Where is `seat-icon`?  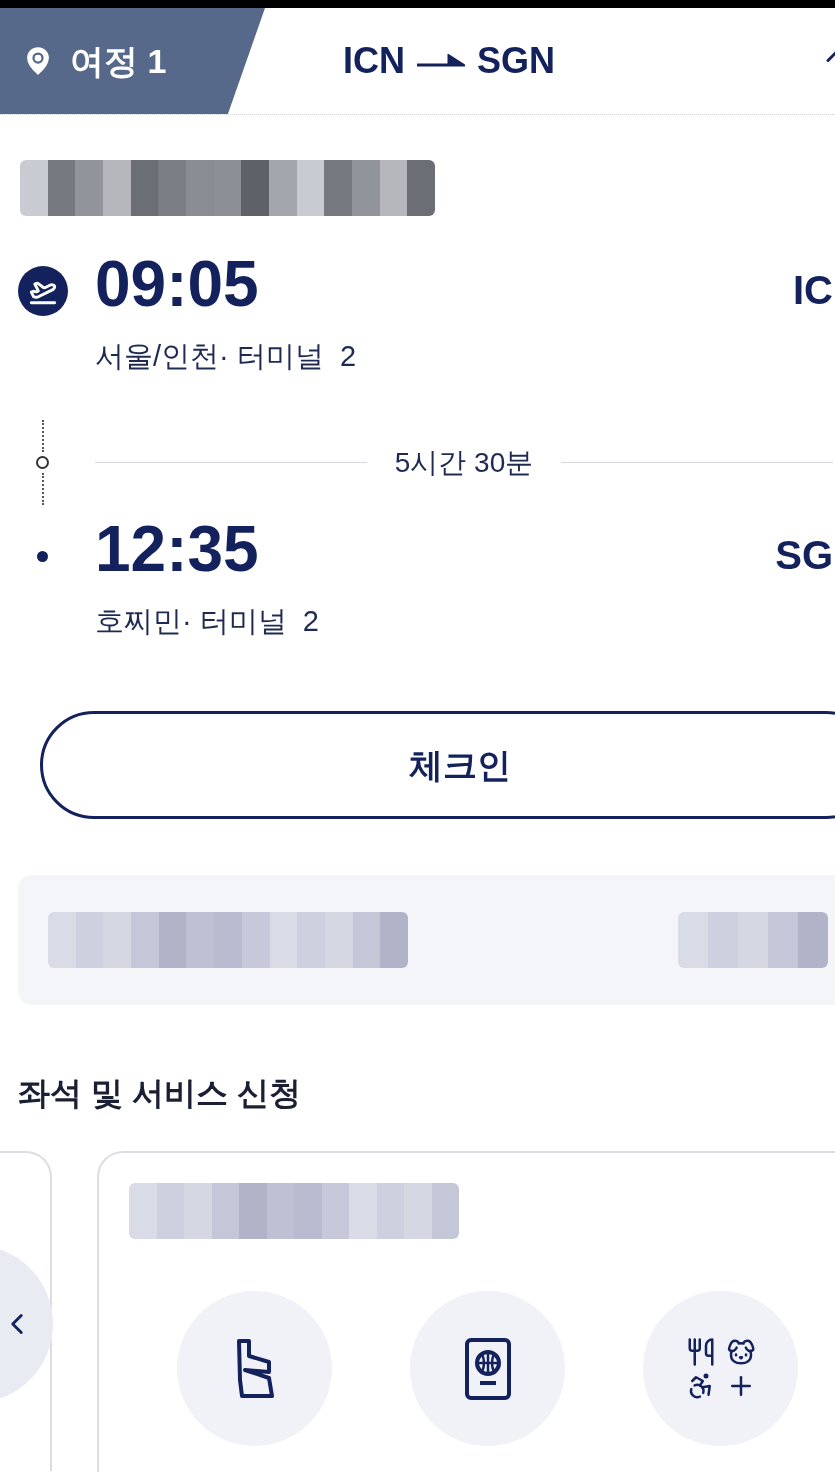
seat-icon is located at coordinates (254, 1368).